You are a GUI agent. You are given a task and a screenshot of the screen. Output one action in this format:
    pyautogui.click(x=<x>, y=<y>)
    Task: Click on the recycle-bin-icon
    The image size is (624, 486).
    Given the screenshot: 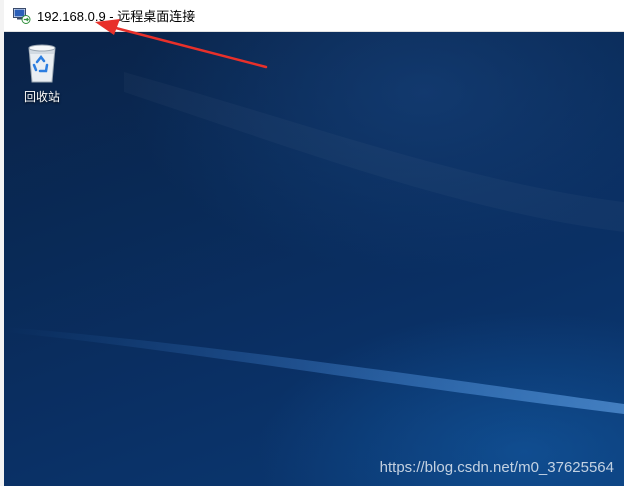 What is the action you would take?
    pyautogui.click(x=42, y=63)
    